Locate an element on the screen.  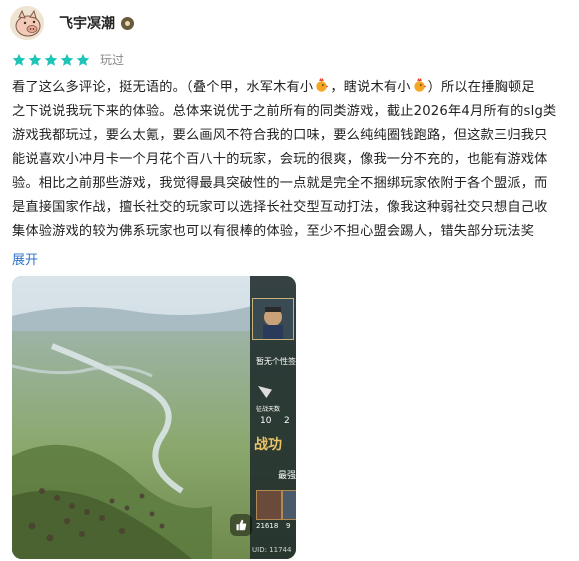
thumbs-up-icon is located at coordinates (241, 525).